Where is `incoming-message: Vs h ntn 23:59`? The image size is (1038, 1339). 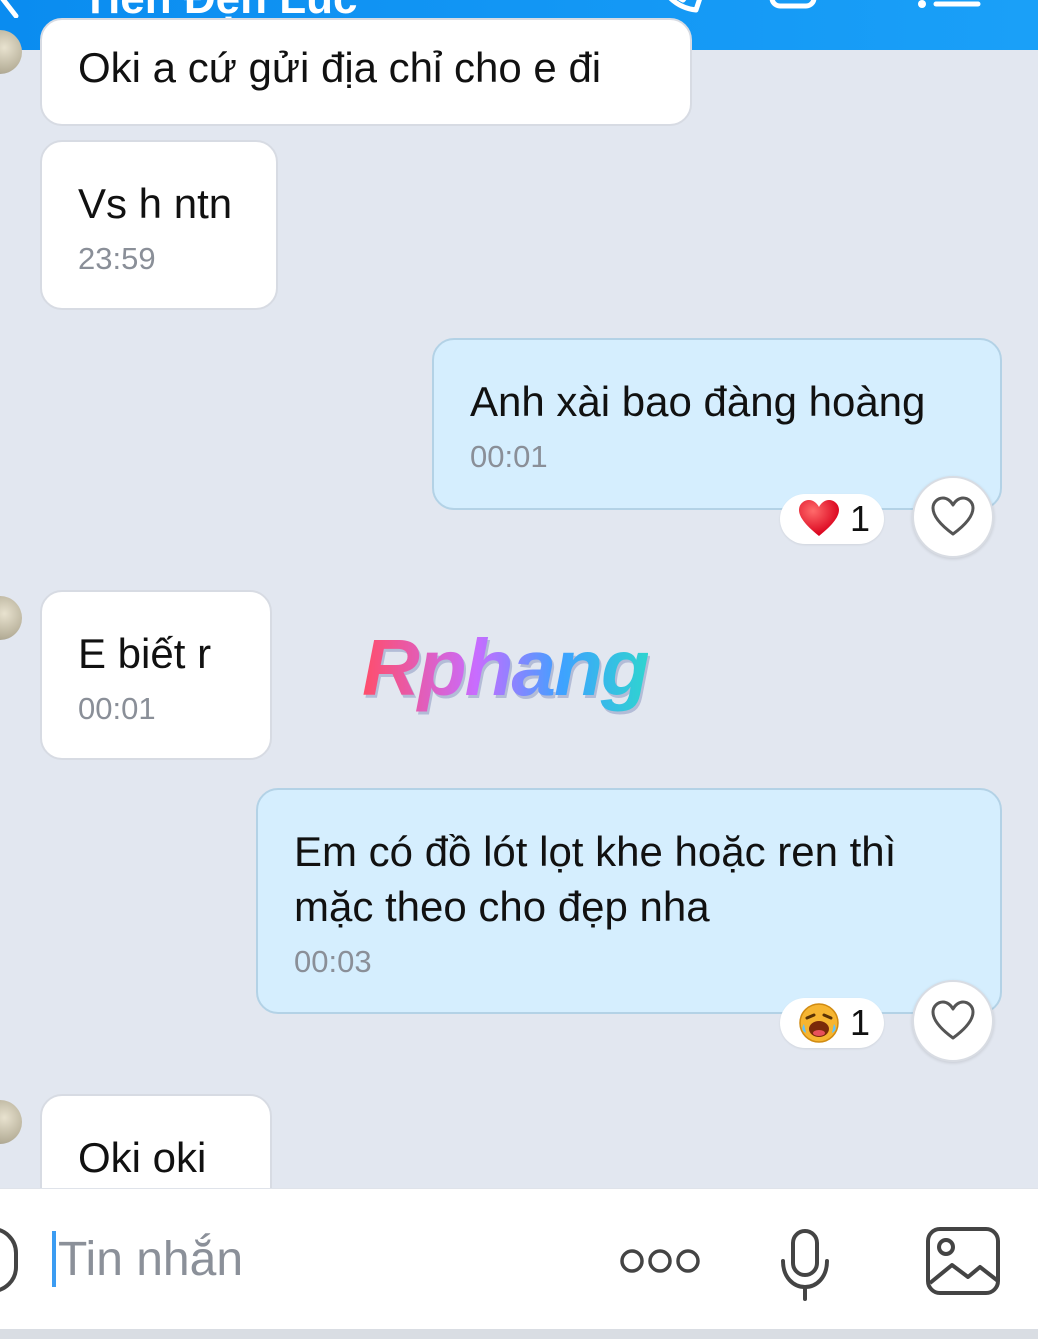 incoming-message: Vs h ntn 23:59 is located at coordinates (159, 225).